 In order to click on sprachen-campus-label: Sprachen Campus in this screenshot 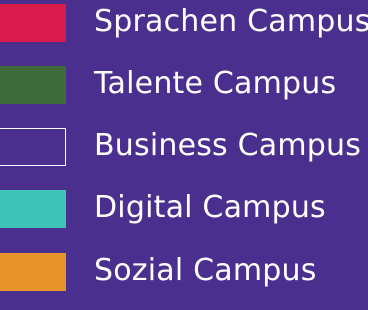, I will do `click(231, 21)`.